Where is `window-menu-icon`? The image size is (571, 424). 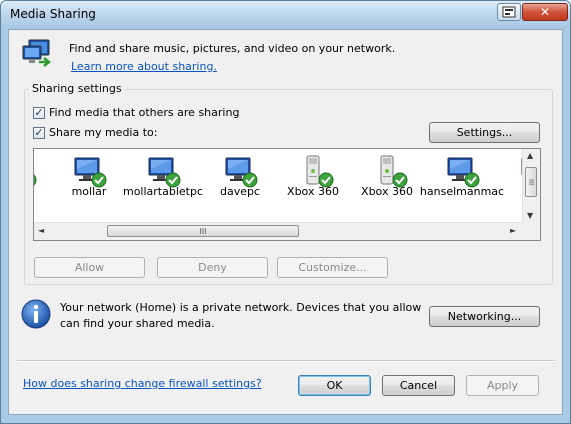
window-menu-icon is located at coordinates (509, 12).